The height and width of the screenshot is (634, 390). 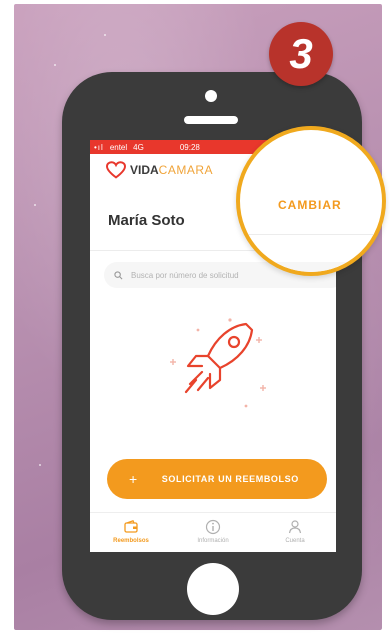 I want to click on nav-item-reembolsos: Reembolsos, so click(x=131, y=531).